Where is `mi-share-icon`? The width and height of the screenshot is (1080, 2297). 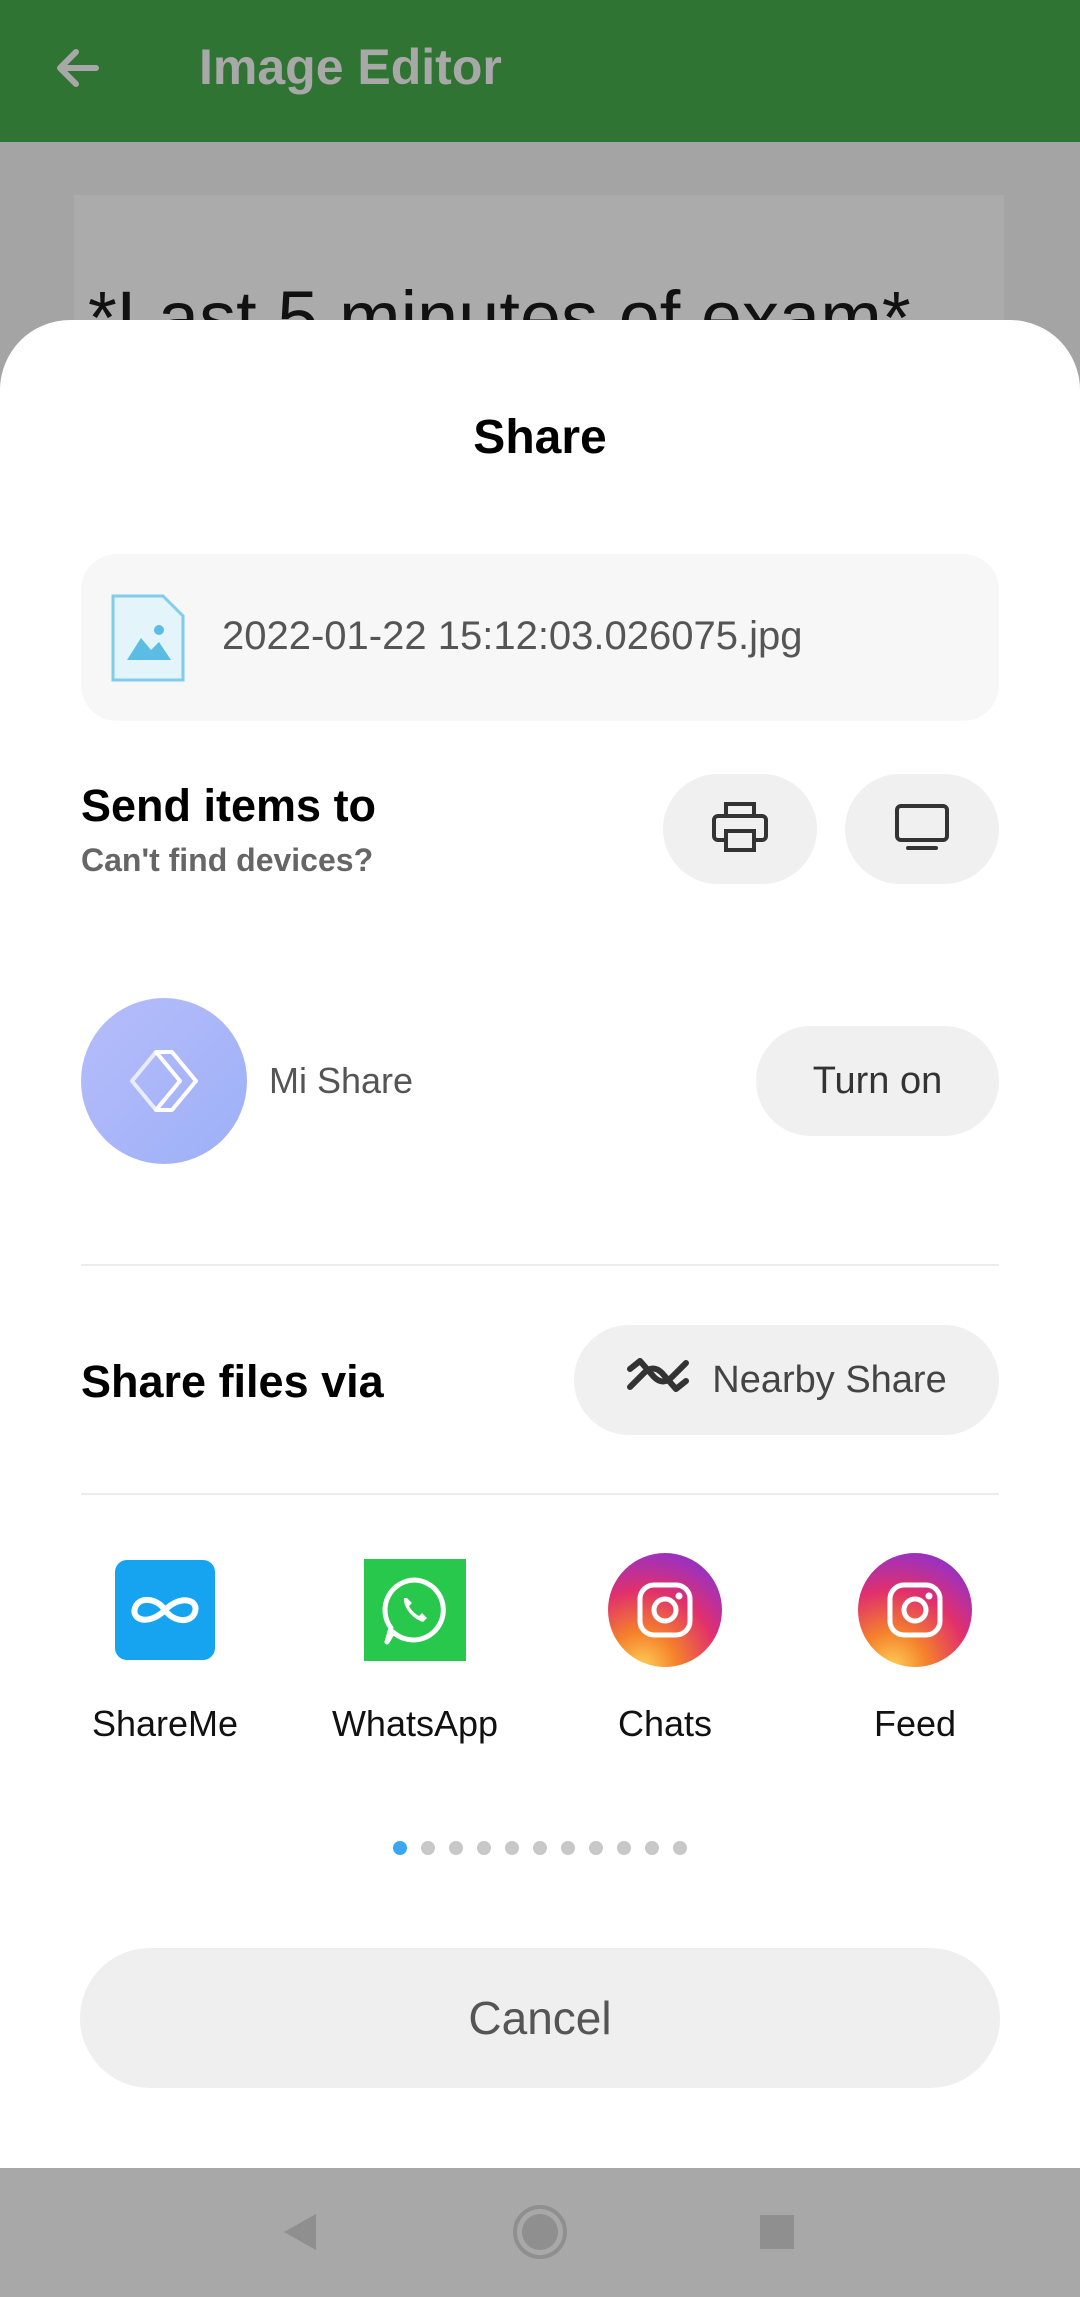
mi-share-icon is located at coordinates (164, 1081).